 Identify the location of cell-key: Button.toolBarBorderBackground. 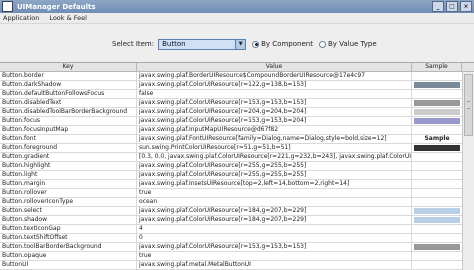
(68, 247).